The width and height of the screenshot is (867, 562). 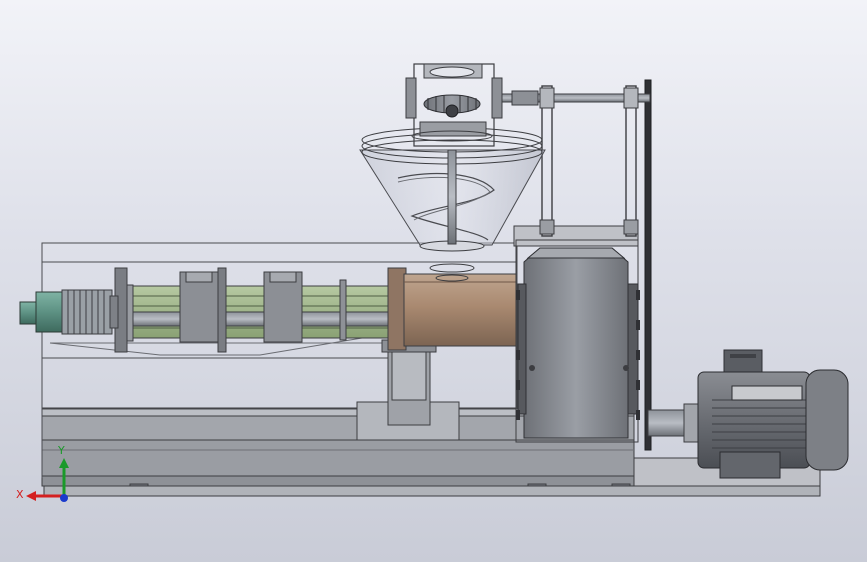 What do you see at coordinates (61, 450) in the screenshot?
I see `y-axis-label: Y` at bounding box center [61, 450].